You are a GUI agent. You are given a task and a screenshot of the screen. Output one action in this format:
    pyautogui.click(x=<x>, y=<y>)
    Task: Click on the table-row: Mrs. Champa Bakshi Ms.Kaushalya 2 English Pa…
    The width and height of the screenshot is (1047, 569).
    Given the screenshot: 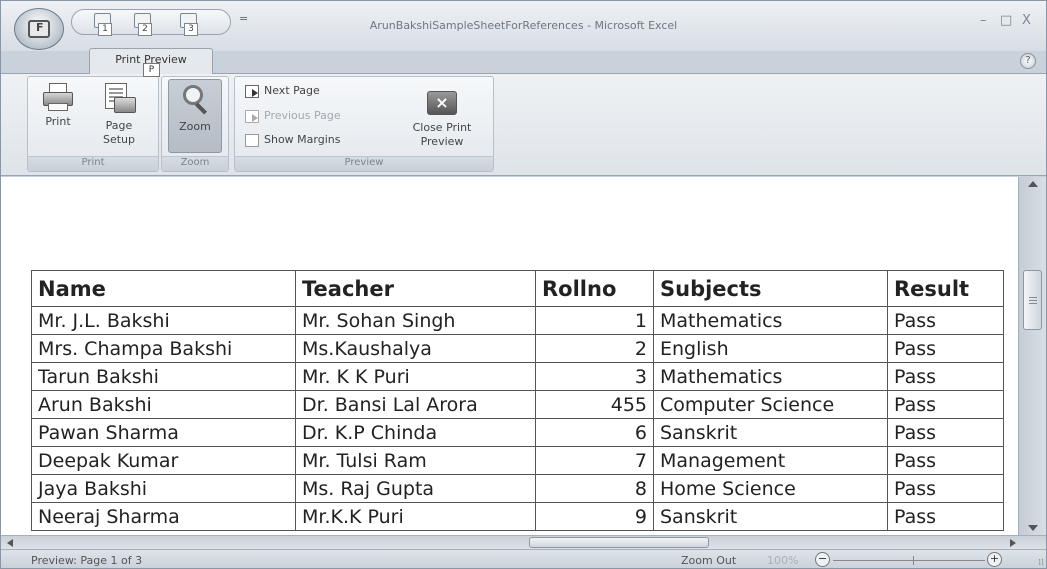 What is the action you would take?
    pyautogui.click(x=517, y=348)
    